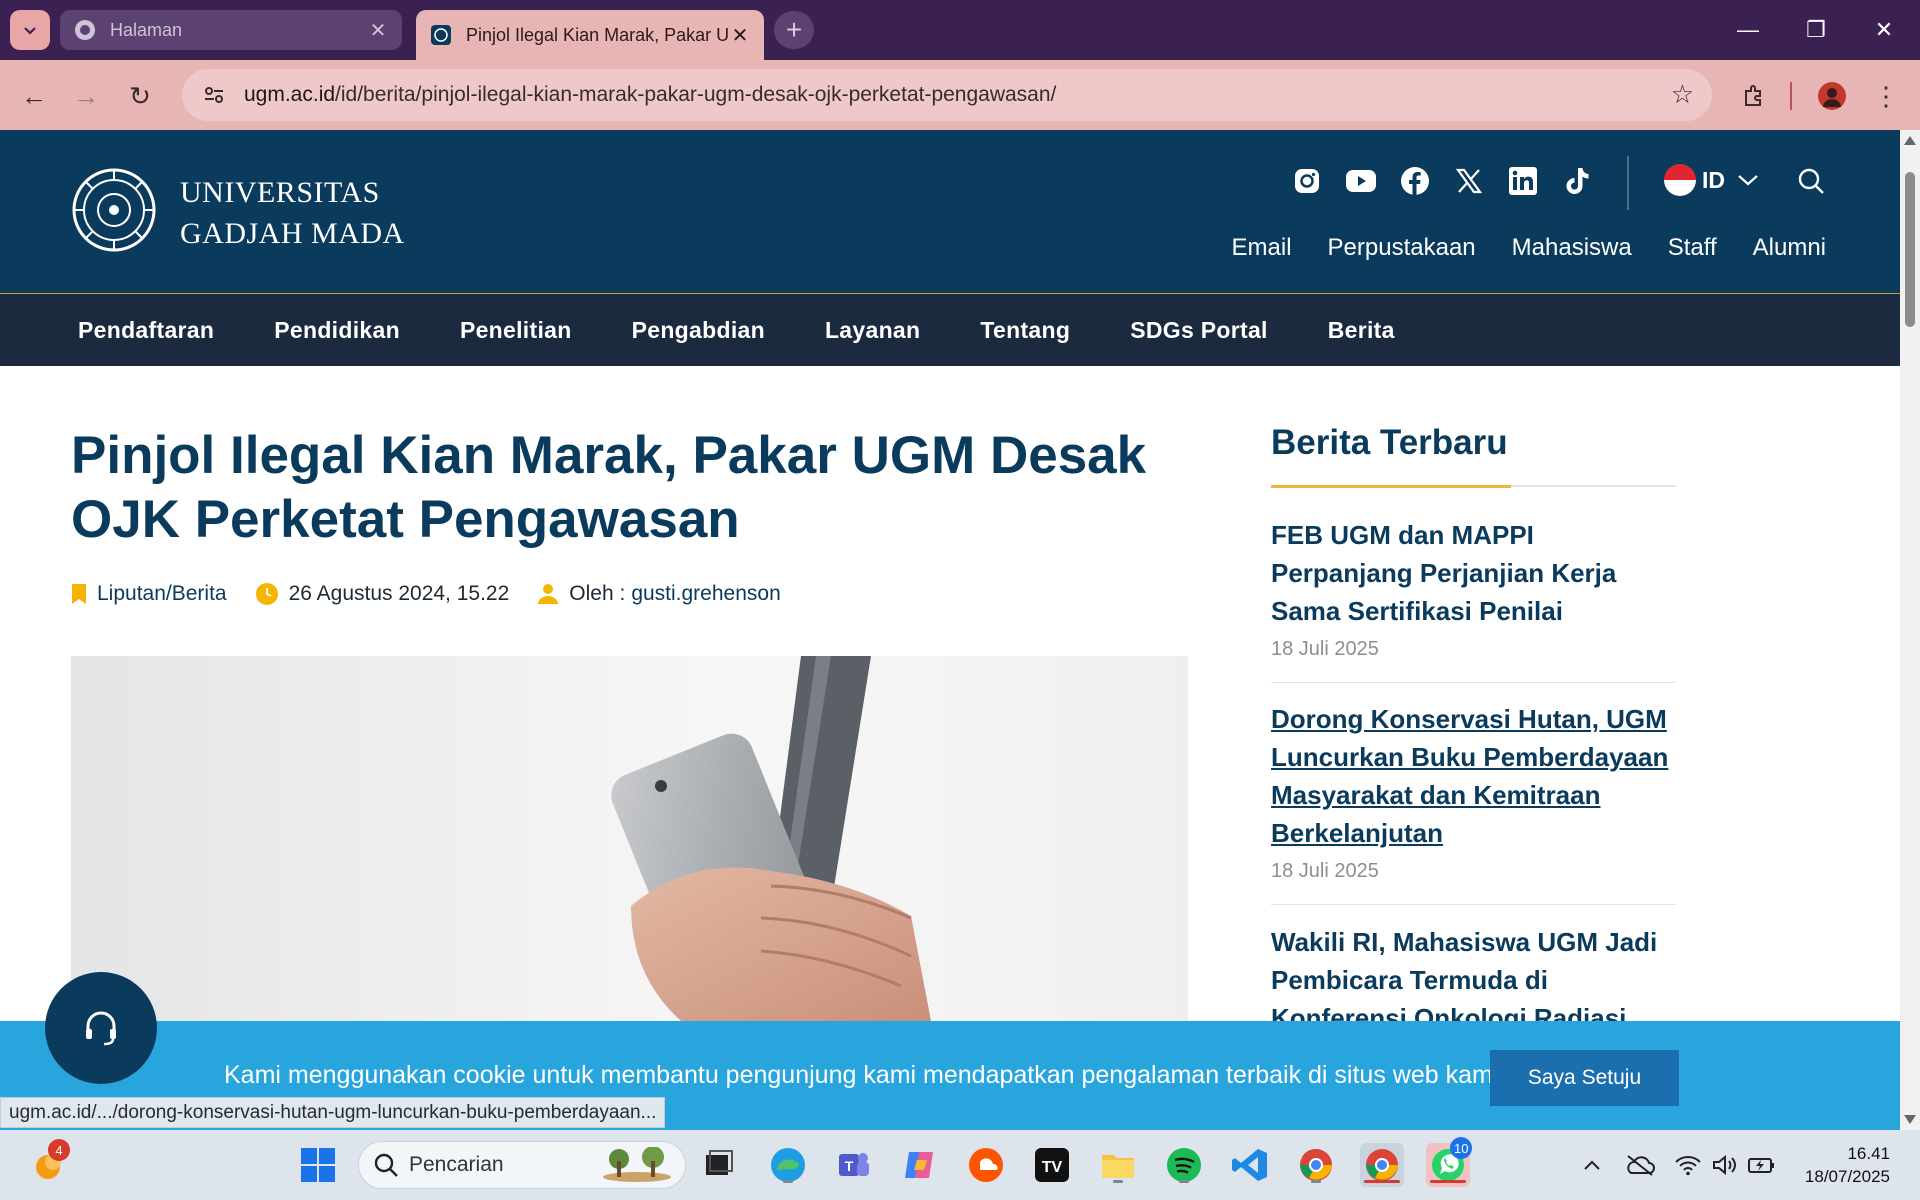  What do you see at coordinates (1816, 30) in the screenshot?
I see `restore-button: ❐` at bounding box center [1816, 30].